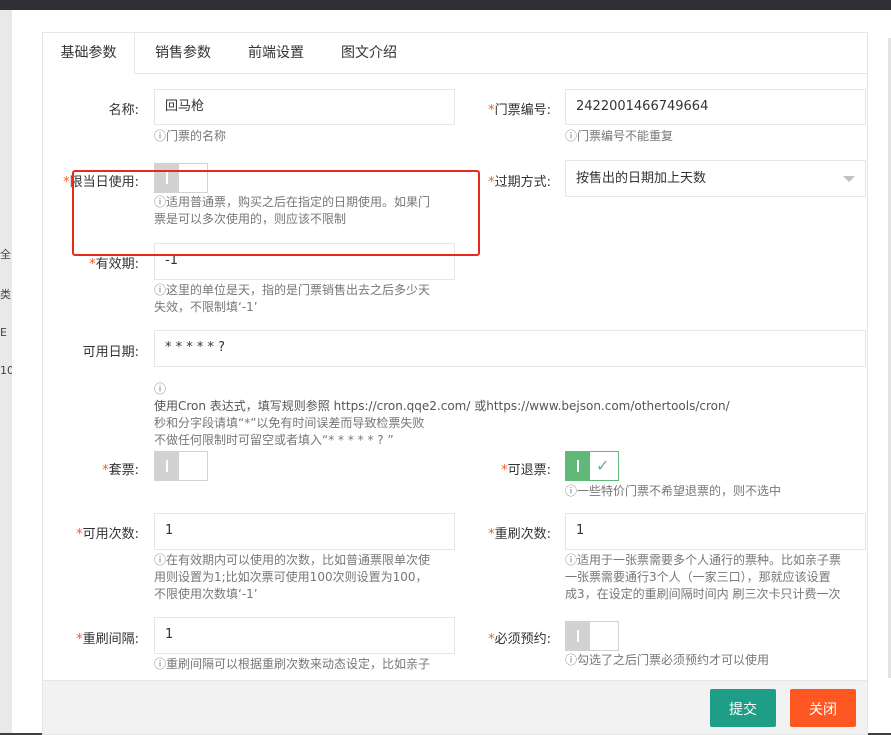  Describe the element at coordinates (715, 531) in the screenshot. I see `reswipe-count-input: 1` at that location.